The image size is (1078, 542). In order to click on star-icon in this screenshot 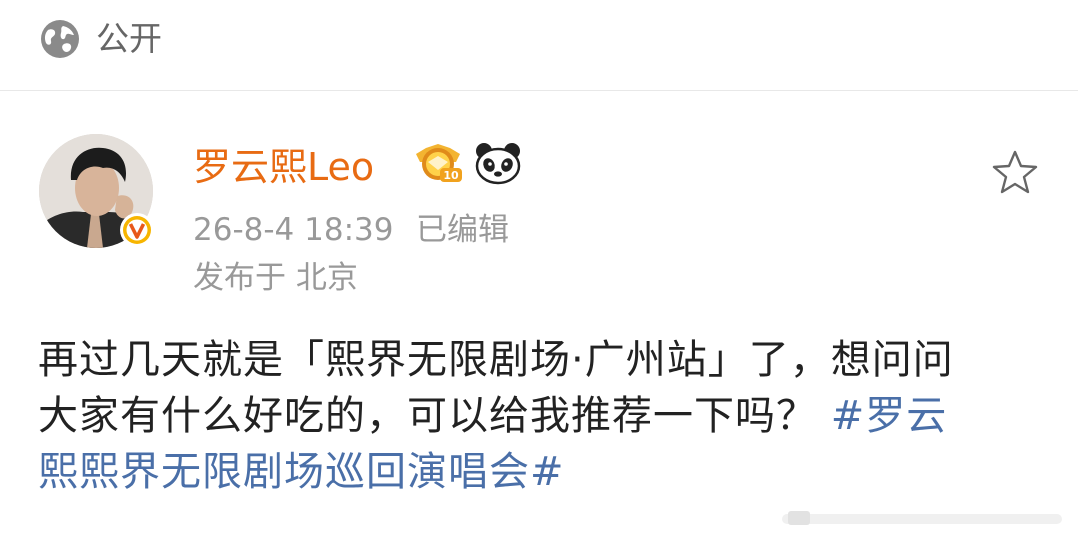, I will do `click(1015, 172)`.